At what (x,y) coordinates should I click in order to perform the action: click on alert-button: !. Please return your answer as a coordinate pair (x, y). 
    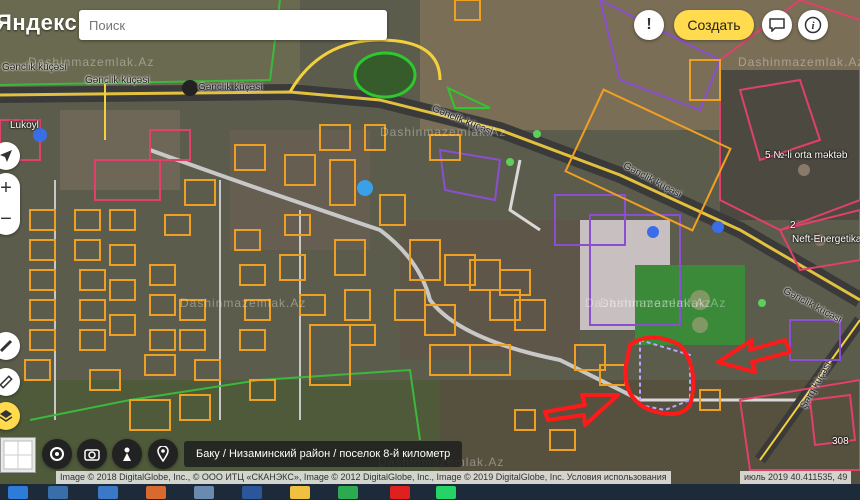
    Looking at the image, I should click on (649, 25).